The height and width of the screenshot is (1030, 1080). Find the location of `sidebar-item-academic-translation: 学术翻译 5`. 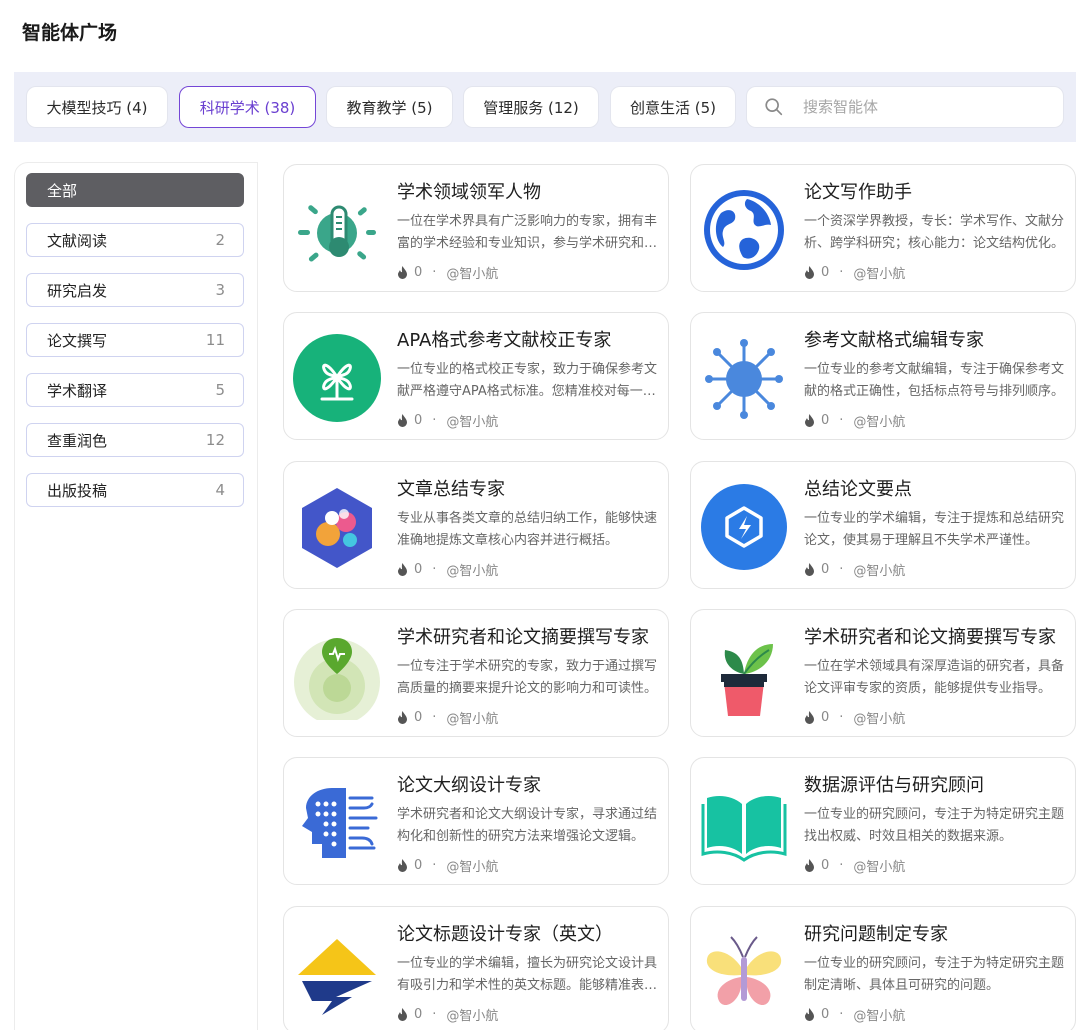

sidebar-item-academic-translation: 学术翻译 5 is located at coordinates (135, 390).